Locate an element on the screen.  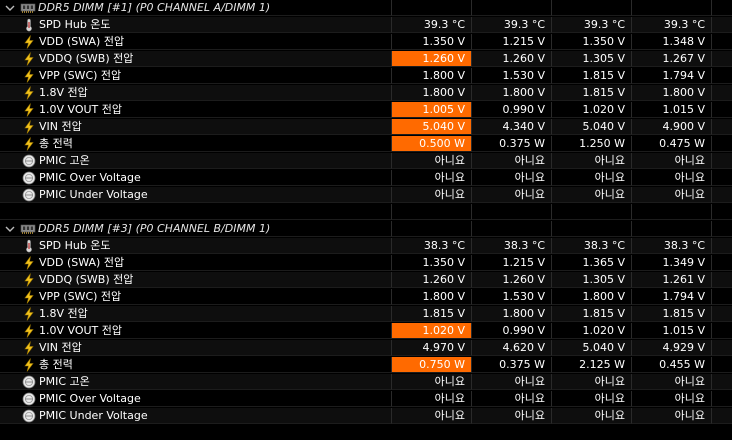
value-cell: 1.261 V is located at coordinates (672, 280).